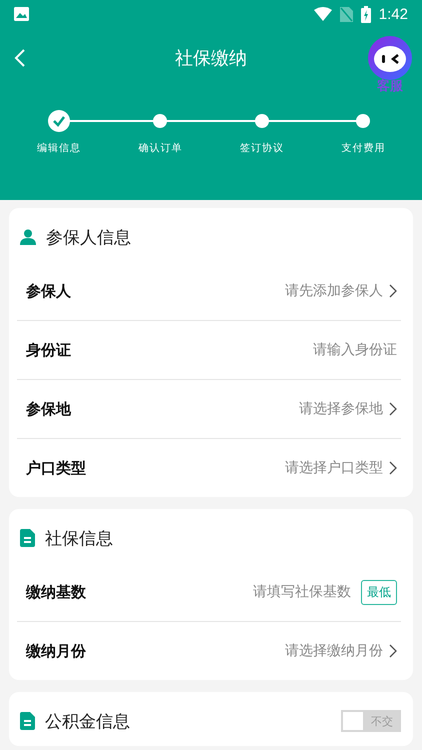  Describe the element at coordinates (58, 148) in the screenshot. I see `step-label: 编辑信息` at that location.